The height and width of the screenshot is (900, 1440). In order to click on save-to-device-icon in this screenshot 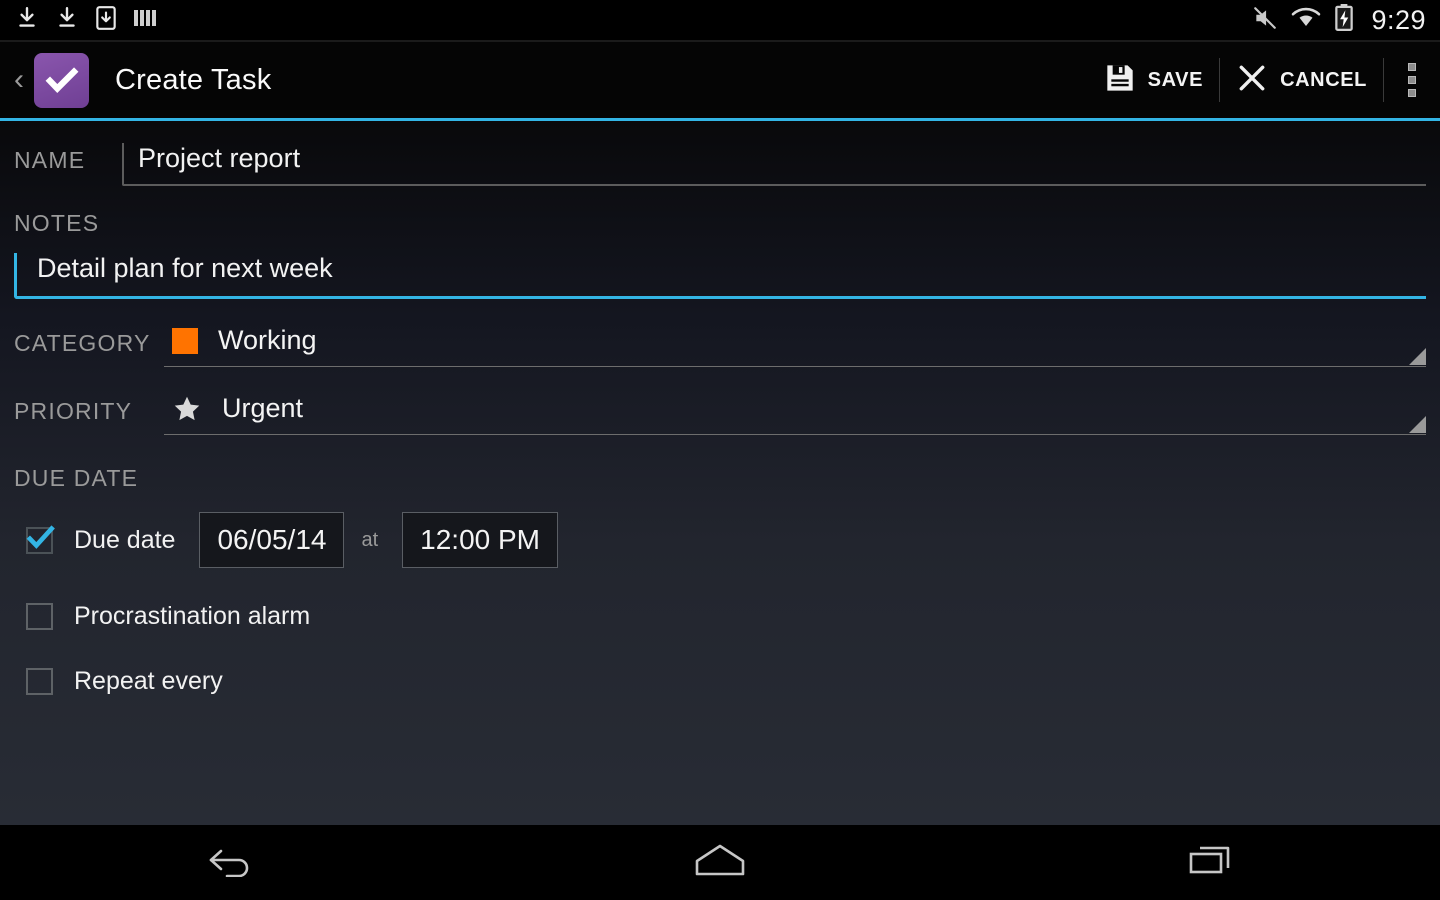, I will do `click(106, 20)`.